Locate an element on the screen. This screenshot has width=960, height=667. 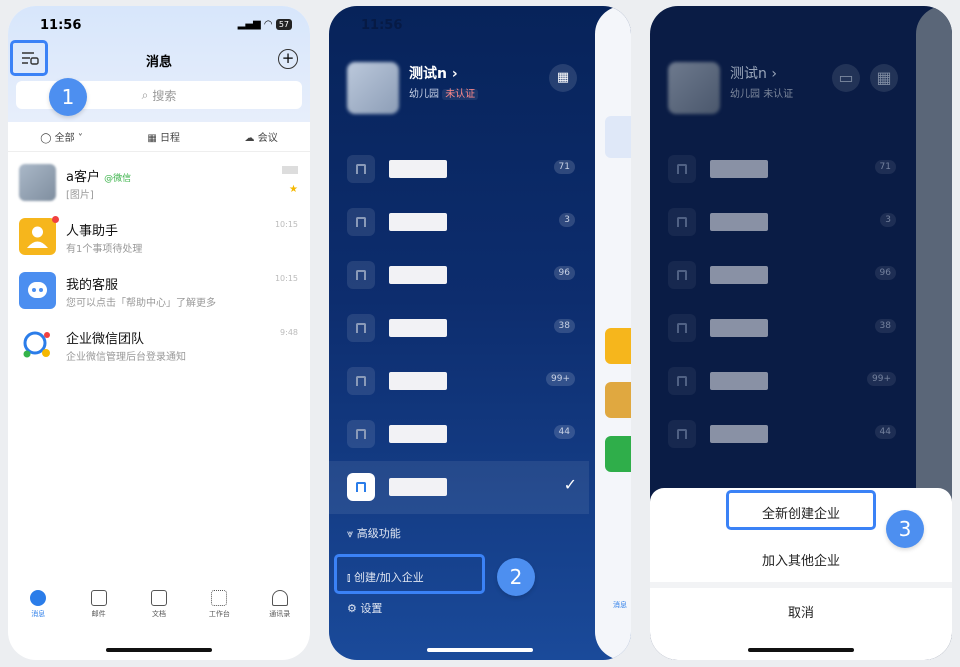
chat-item: 人事助手 有1个事项待处理 10:15 is located at coordinates (159, 237).